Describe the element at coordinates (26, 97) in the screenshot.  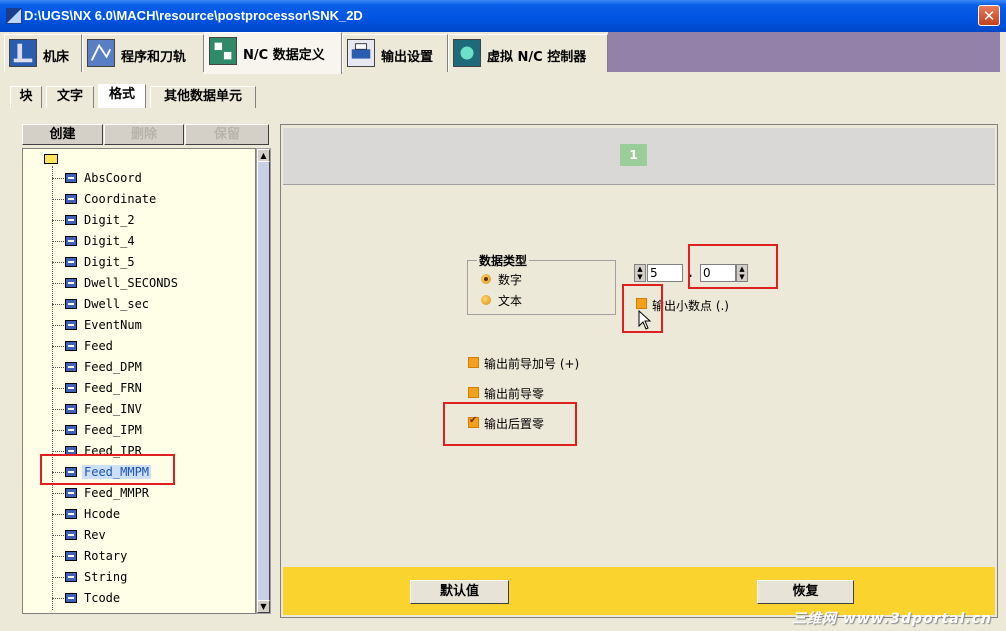
I see `subtab-block: 块` at that location.